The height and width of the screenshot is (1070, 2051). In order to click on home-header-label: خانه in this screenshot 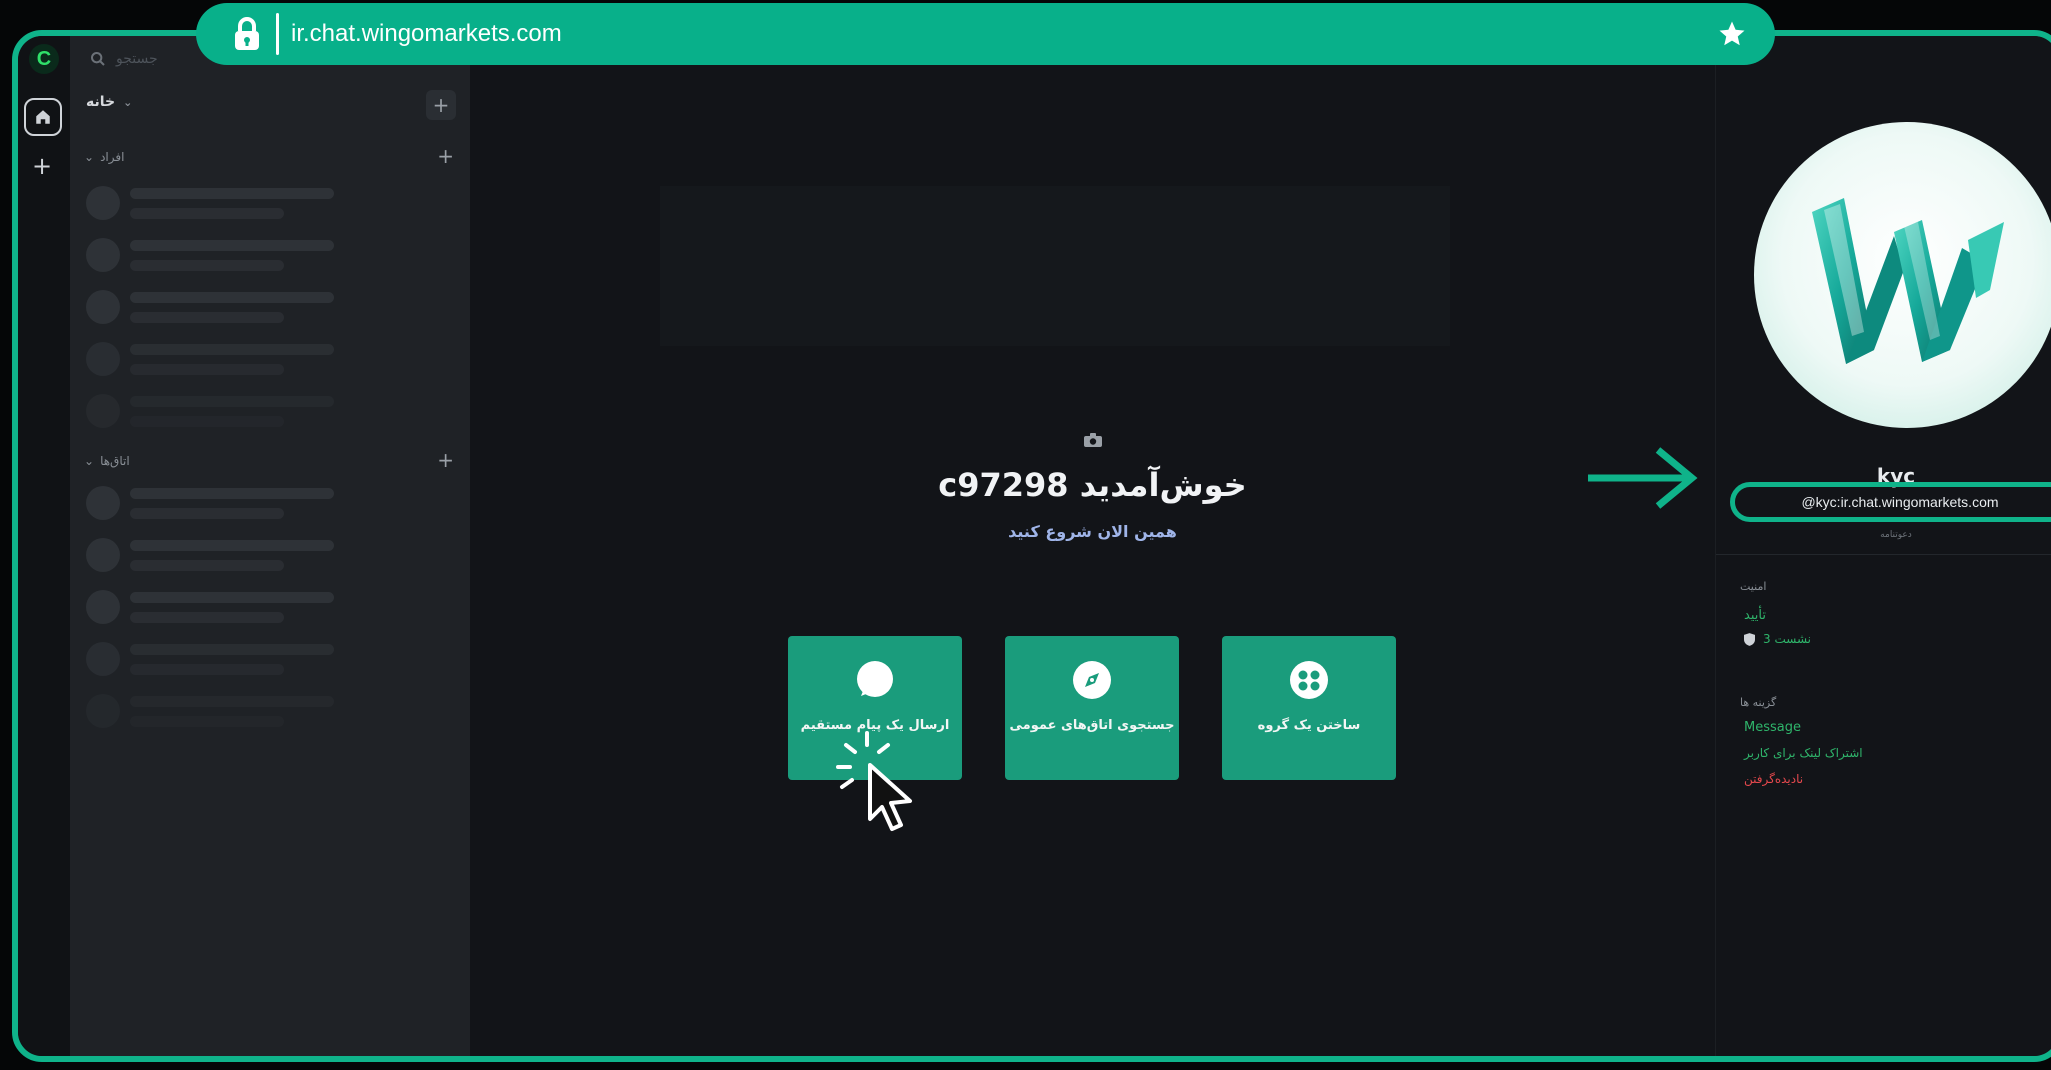, I will do `click(101, 102)`.